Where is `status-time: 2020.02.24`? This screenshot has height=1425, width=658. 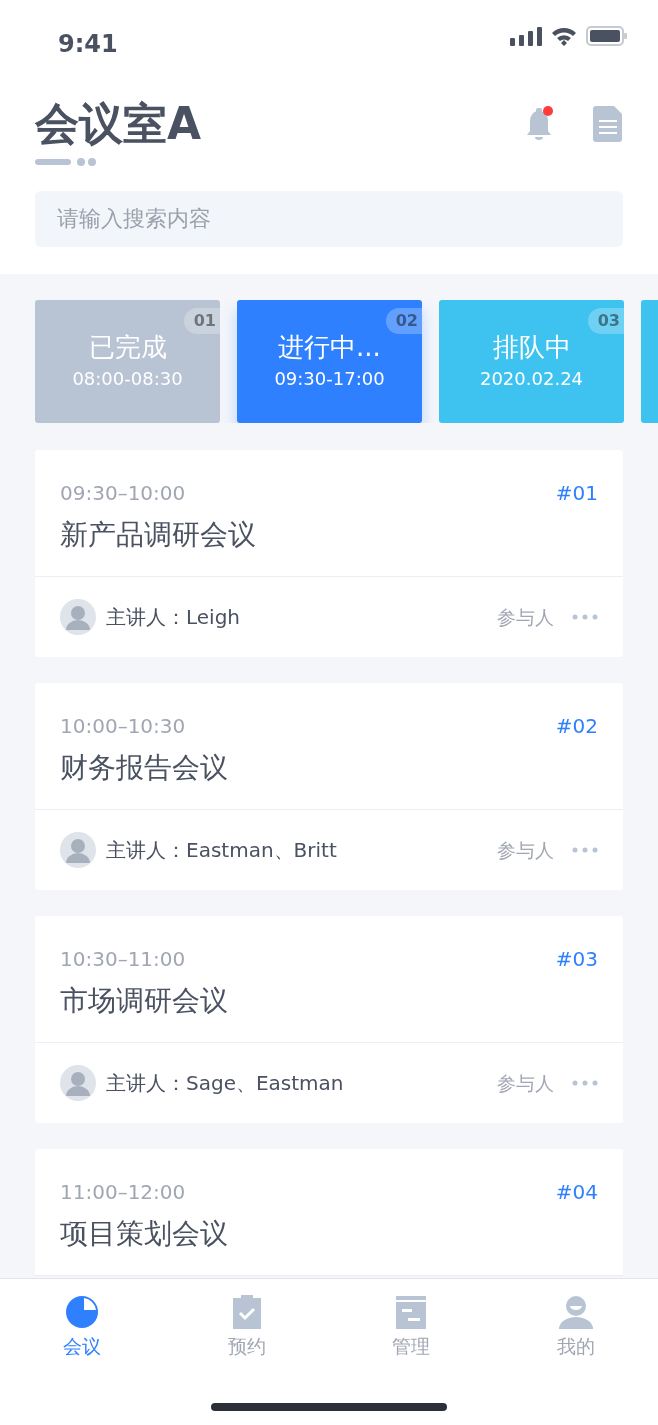 status-time: 2020.02.24 is located at coordinates (531, 378).